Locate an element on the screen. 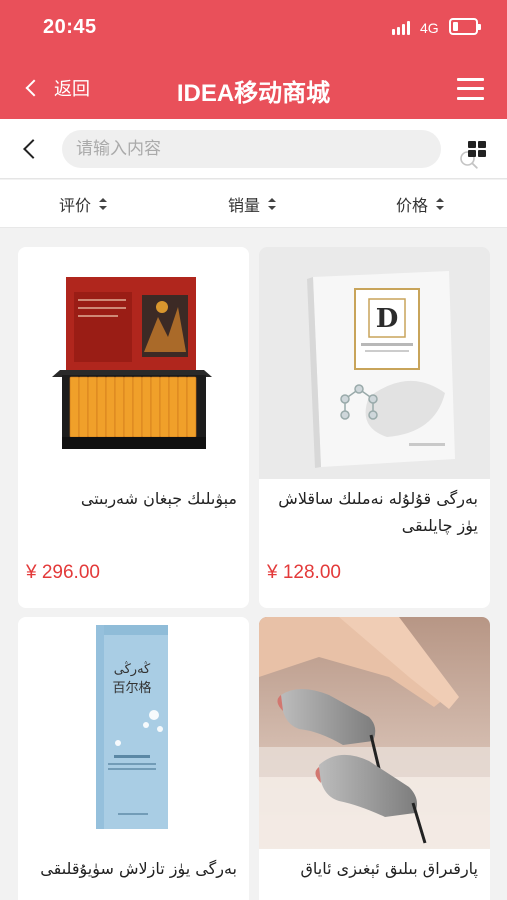 This screenshot has height=900, width=507. svg-text: ﯕﻪﺭﯕﻰ is located at coordinates (132, 668).